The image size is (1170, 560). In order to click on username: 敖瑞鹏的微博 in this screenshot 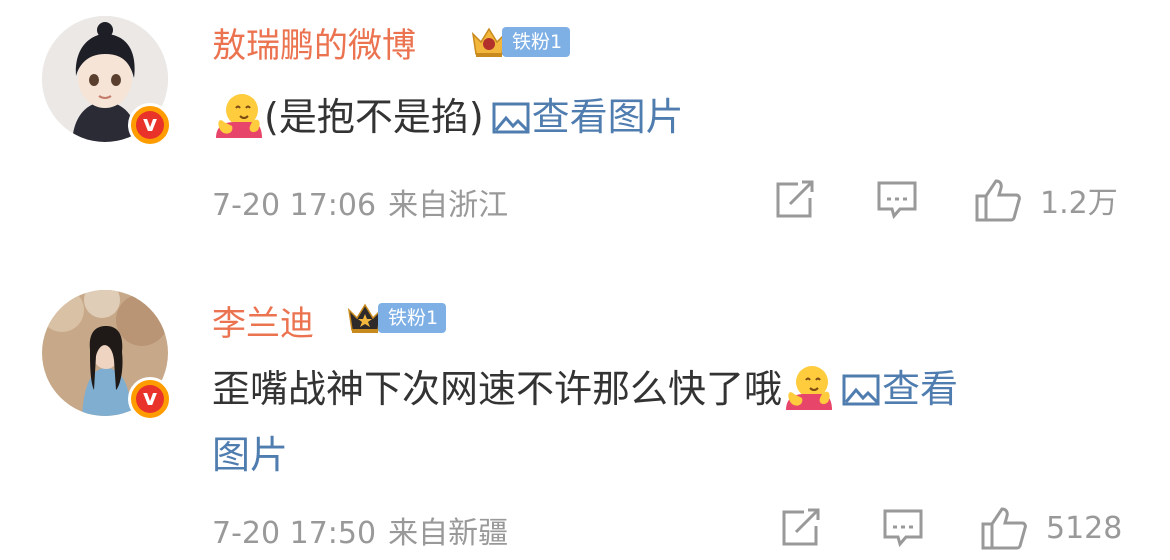, I will do `click(314, 42)`.